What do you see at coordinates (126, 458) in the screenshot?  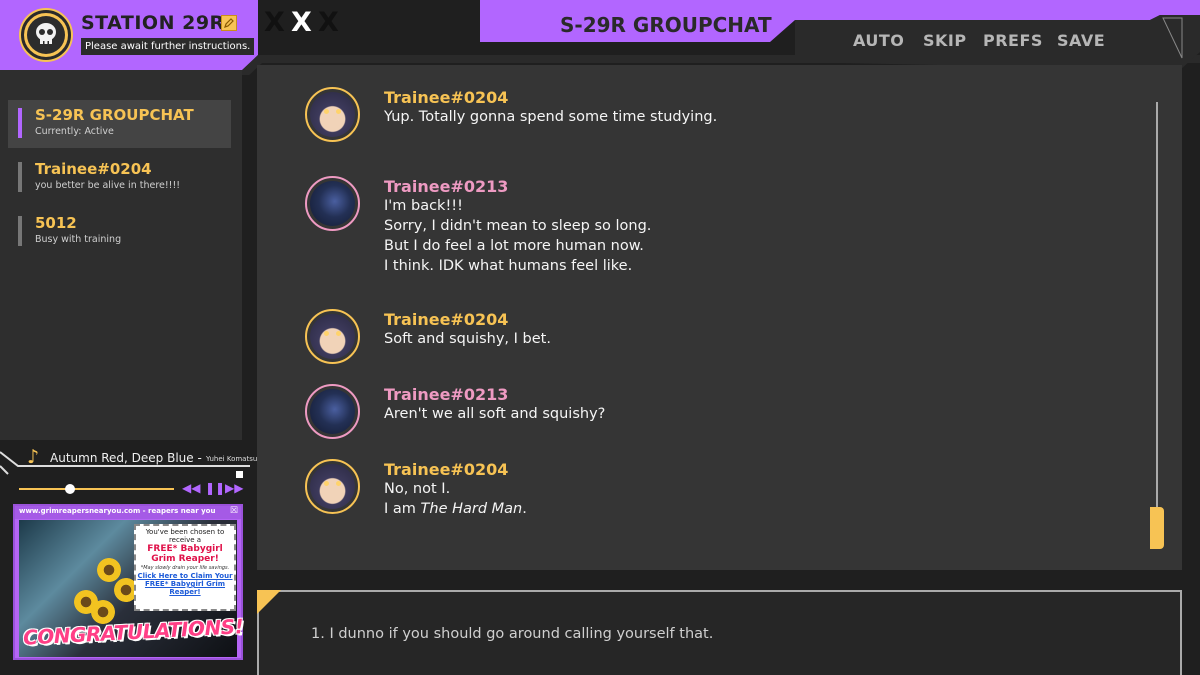 I see `track-title: Autumn Red, Deep Blue -` at bounding box center [126, 458].